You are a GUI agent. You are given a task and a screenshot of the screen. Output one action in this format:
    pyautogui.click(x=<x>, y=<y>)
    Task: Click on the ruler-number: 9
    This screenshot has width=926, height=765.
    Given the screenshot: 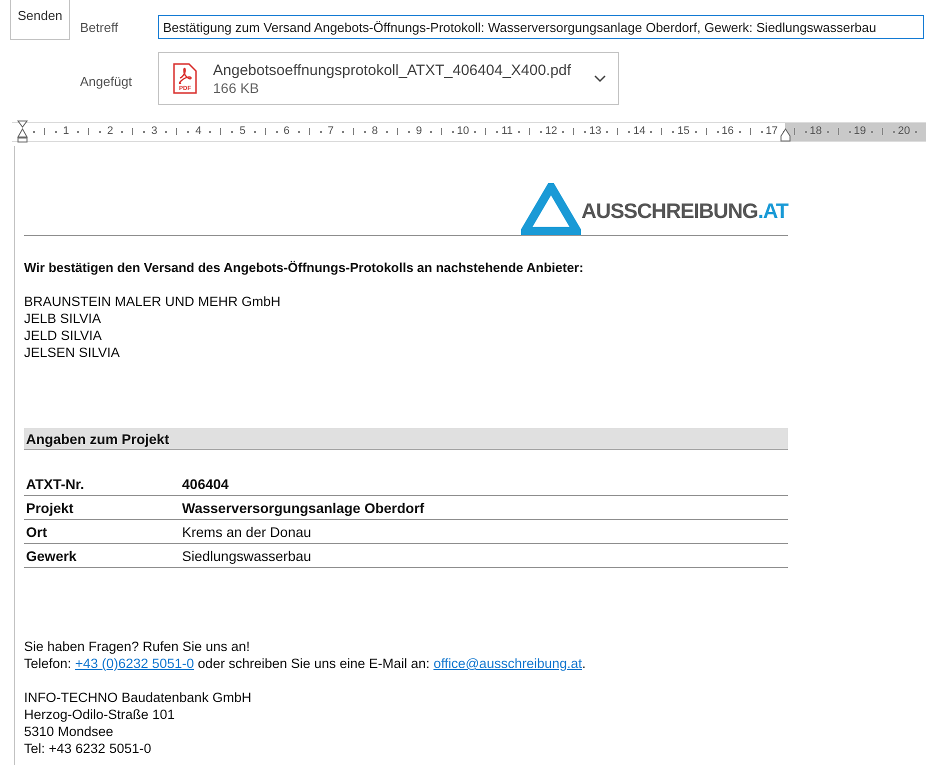 What is the action you would take?
    pyautogui.click(x=418, y=131)
    